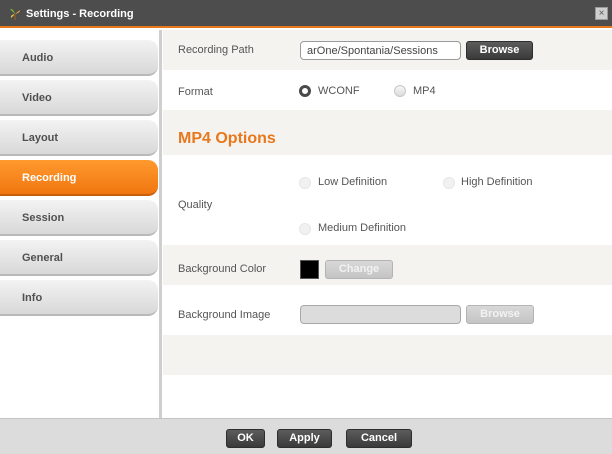 The height and width of the screenshot is (454, 612). I want to click on sidebar-item-session: Session, so click(79, 218).